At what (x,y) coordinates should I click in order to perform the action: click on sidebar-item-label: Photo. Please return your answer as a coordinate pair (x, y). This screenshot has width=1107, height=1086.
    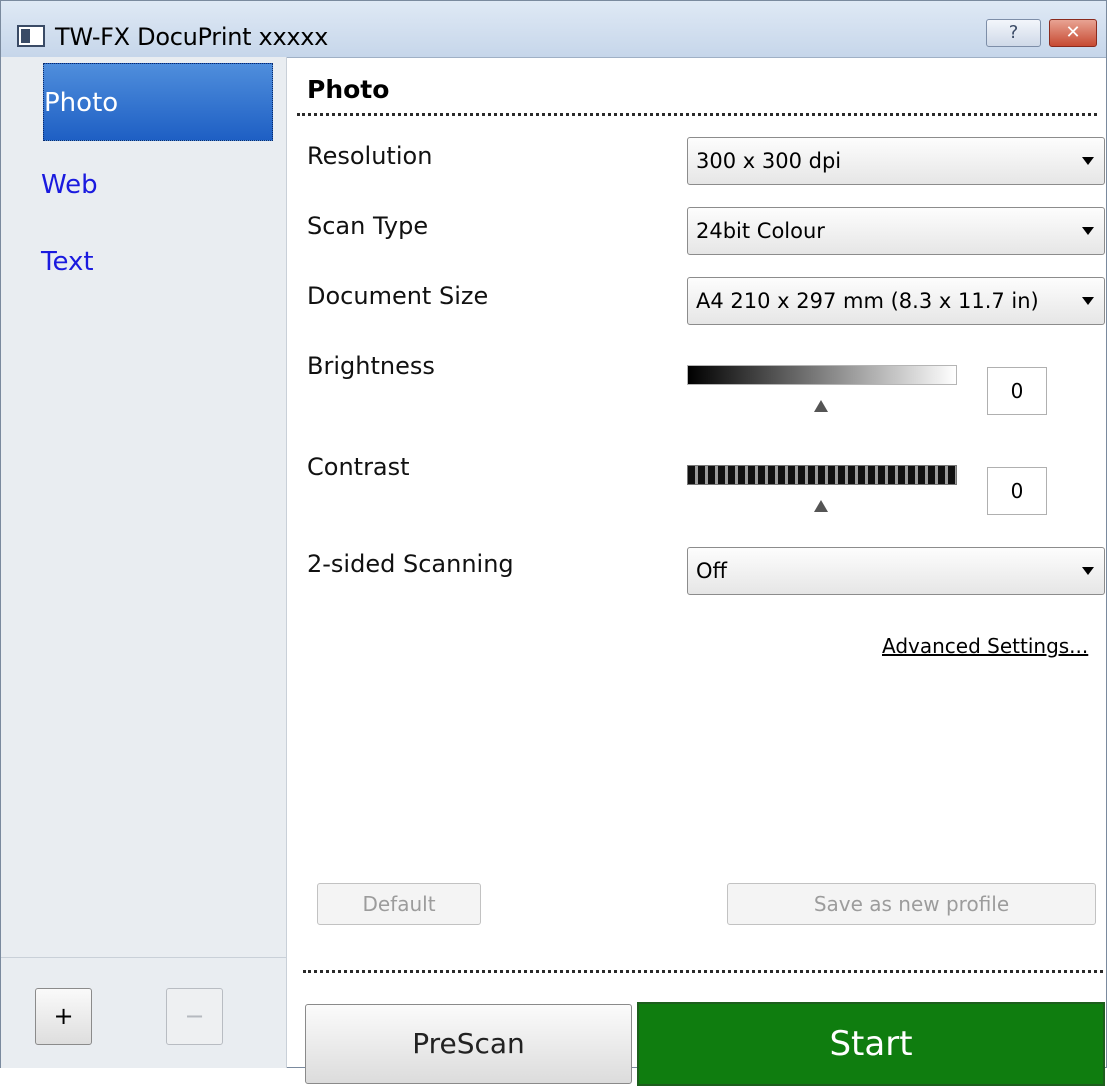
    Looking at the image, I should click on (81, 103).